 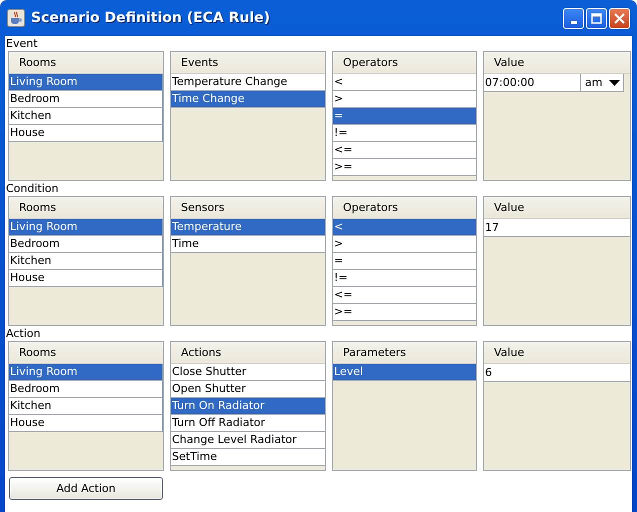 I want to click on section-label: Event, so click(x=22, y=43).